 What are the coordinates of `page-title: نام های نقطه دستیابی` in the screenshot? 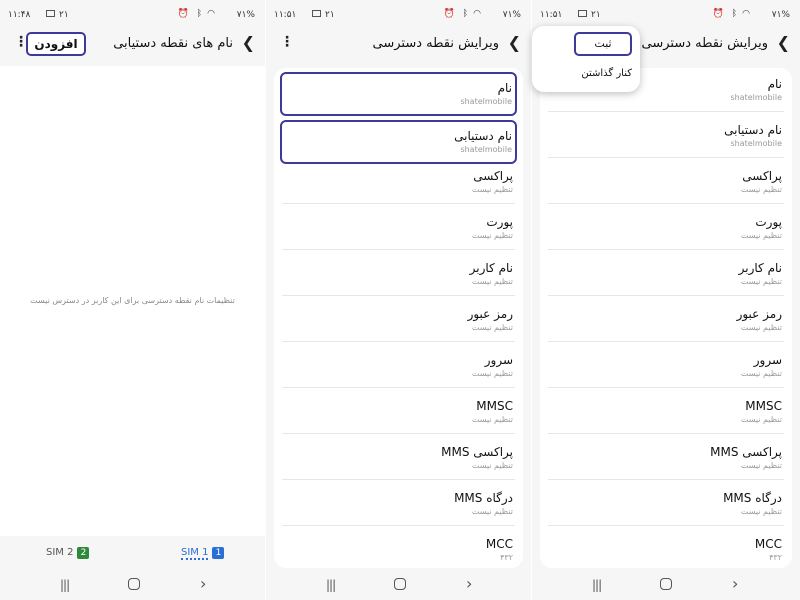 It's located at (173, 43).